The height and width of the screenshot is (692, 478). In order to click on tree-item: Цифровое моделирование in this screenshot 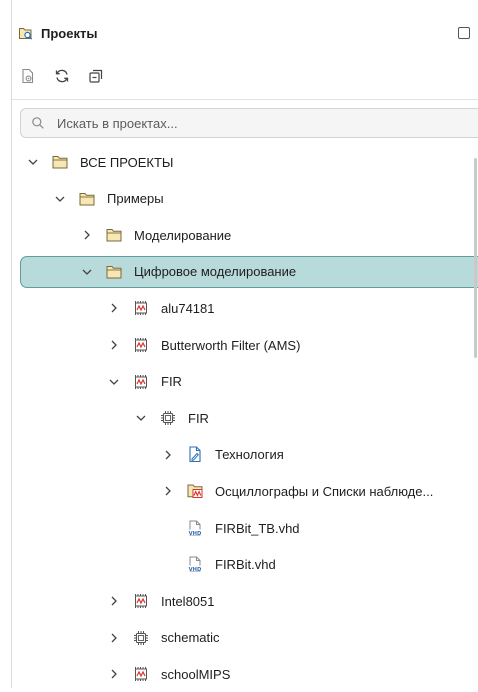, I will do `click(239, 272)`.